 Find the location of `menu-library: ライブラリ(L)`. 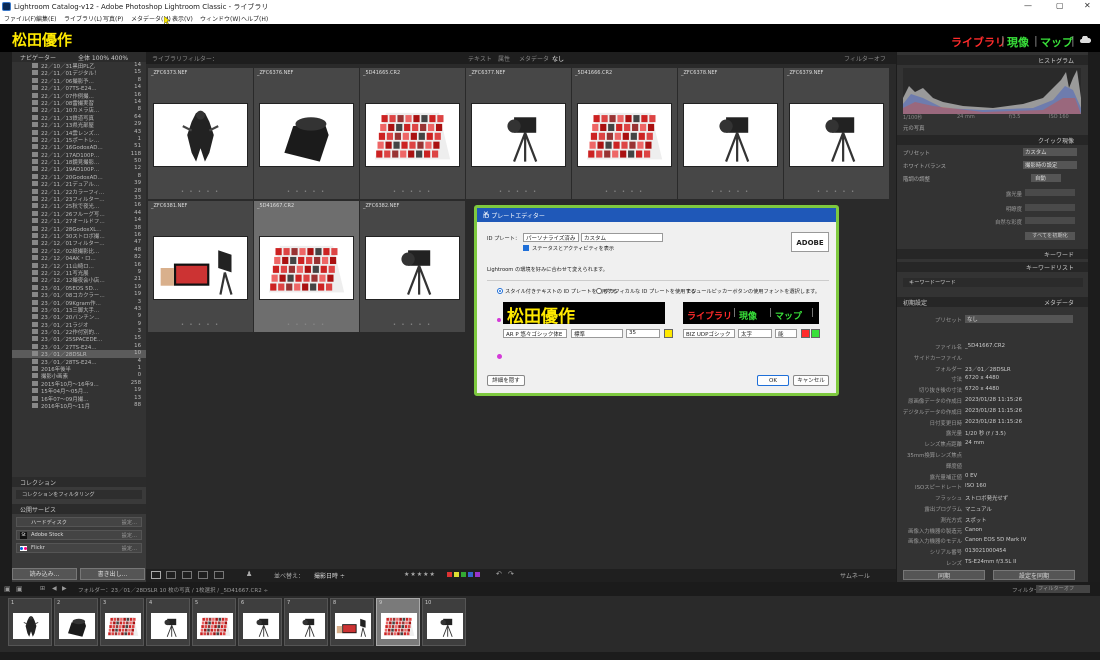

menu-library: ライブラリ(L) is located at coordinates (83, 18).